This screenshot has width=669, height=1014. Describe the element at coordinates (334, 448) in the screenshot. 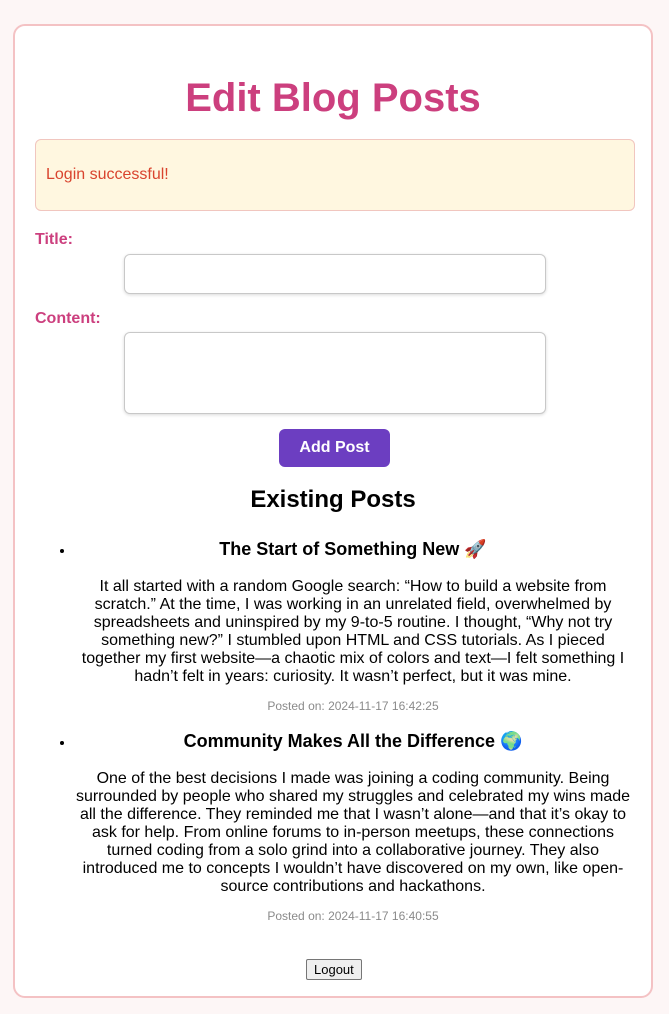

I see `add-post-button: Add Post` at that location.